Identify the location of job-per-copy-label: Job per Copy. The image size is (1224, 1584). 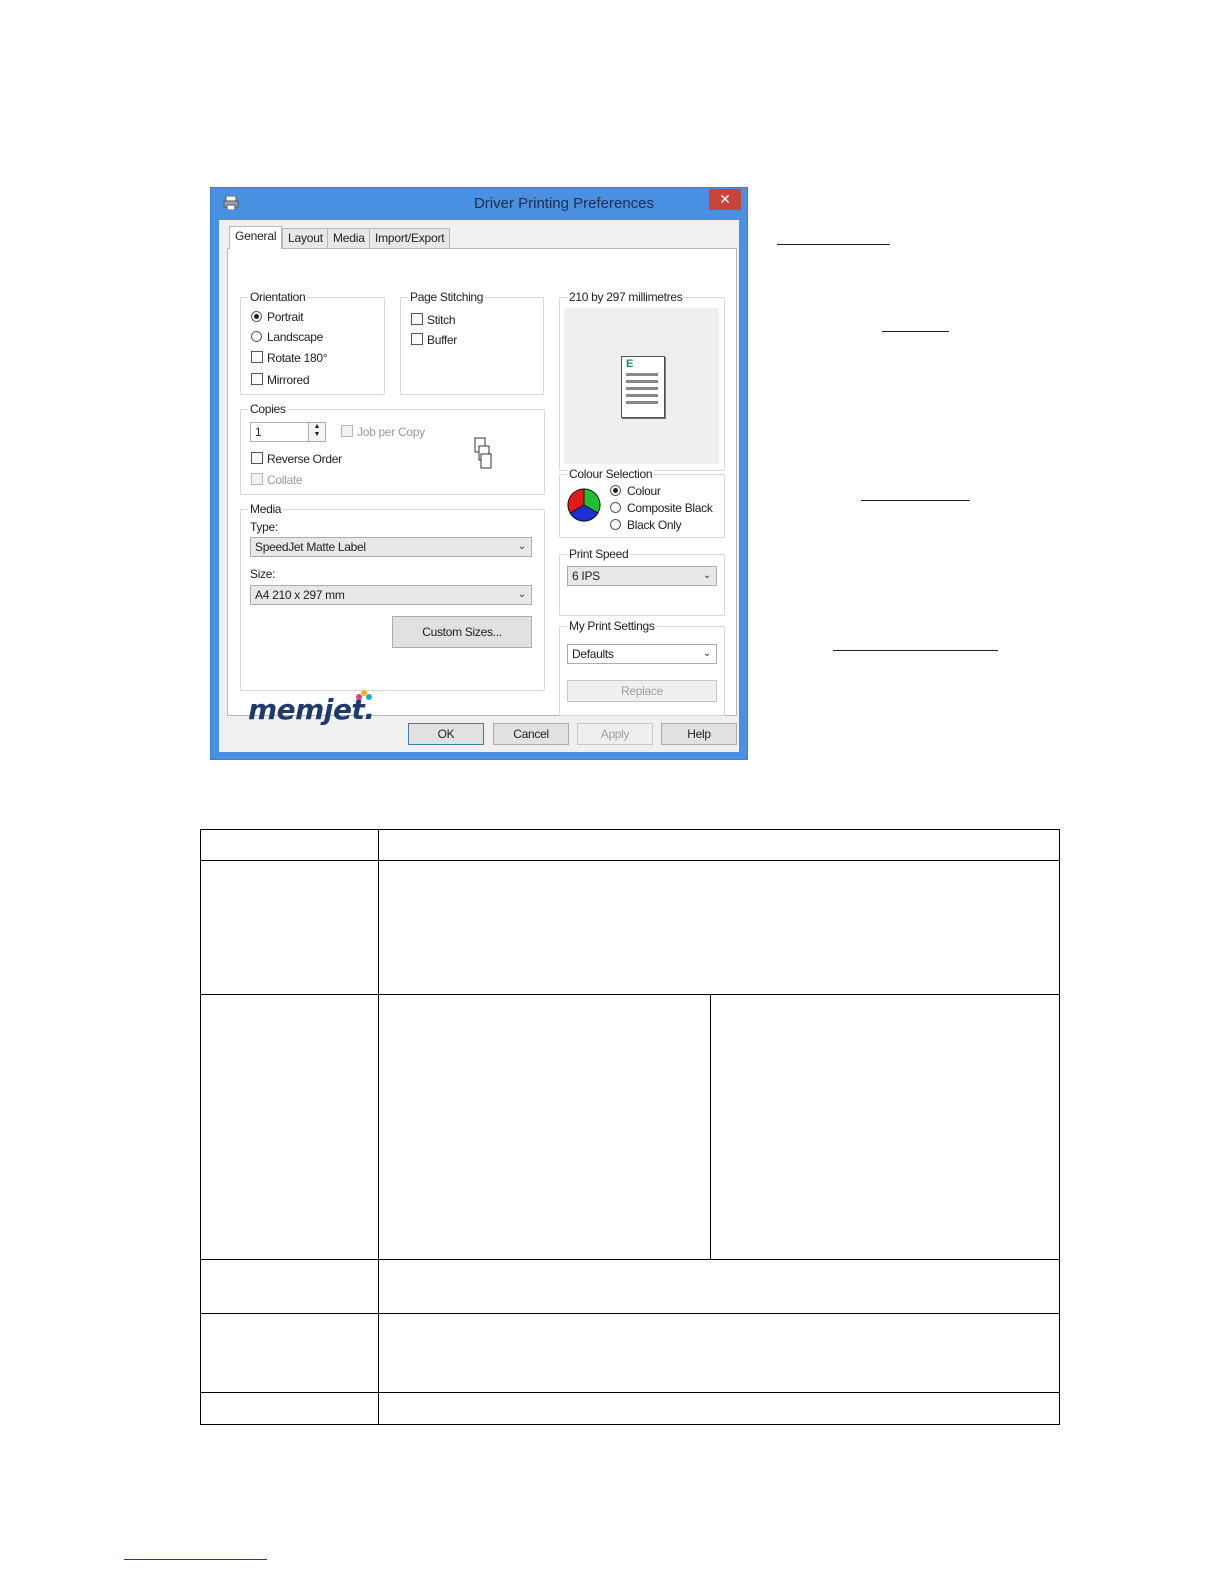
(391, 432).